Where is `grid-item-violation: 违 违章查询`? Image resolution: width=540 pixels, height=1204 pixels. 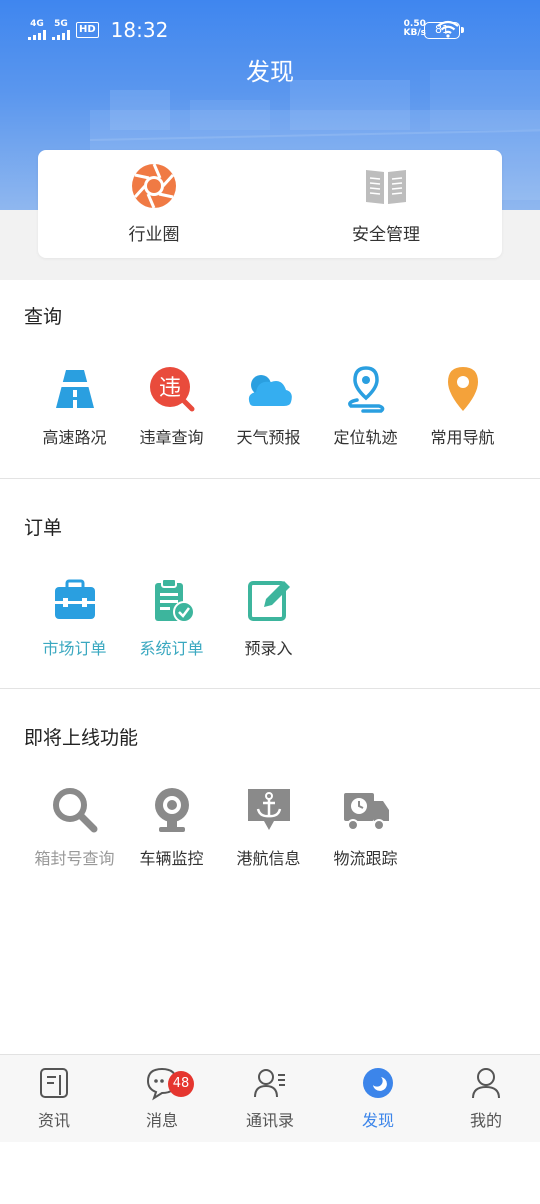 grid-item-violation: 违 违章查询 is located at coordinates (171, 406).